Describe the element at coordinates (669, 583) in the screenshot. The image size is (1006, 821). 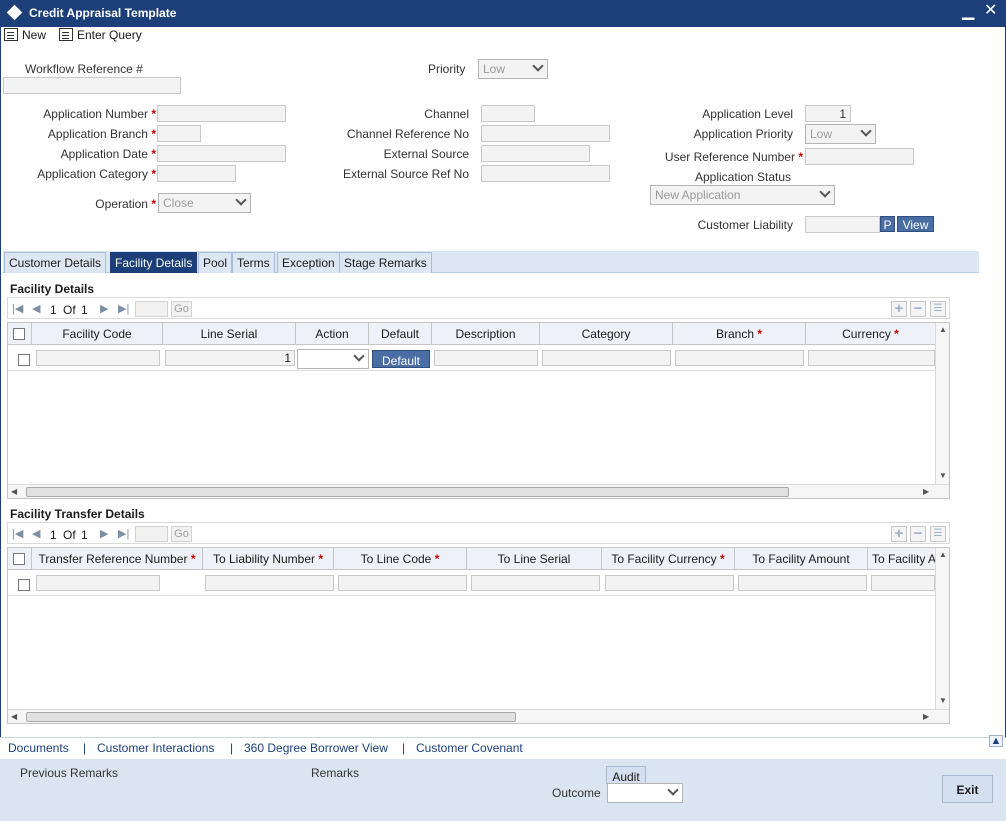
I see `to-facility-currency-cell` at that location.